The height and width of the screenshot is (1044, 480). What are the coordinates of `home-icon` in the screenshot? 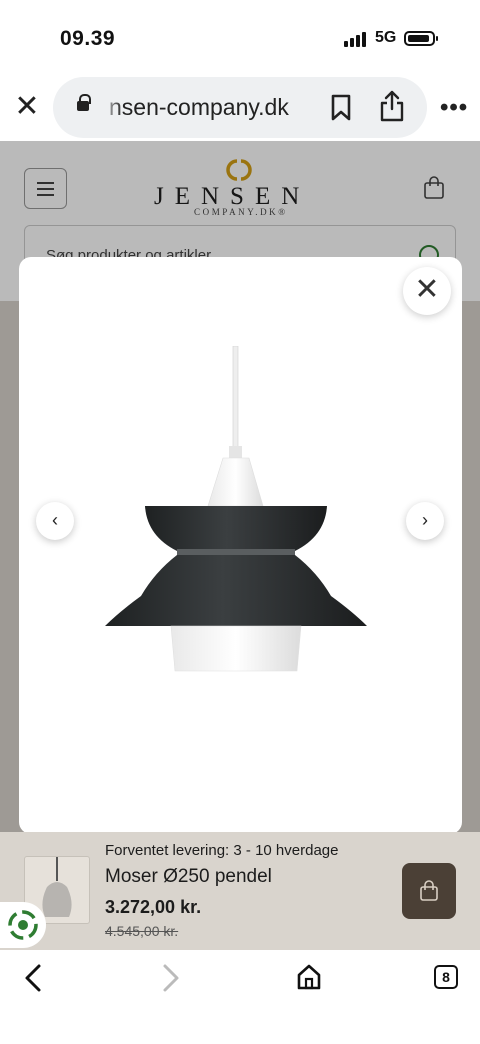 It's located at (309, 977).